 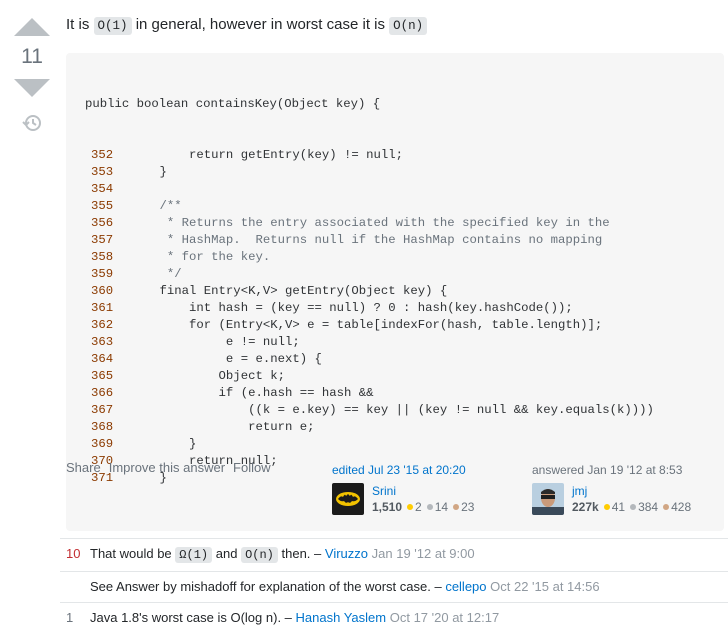 I want to click on line-number: 361, so click(x=102, y=308).